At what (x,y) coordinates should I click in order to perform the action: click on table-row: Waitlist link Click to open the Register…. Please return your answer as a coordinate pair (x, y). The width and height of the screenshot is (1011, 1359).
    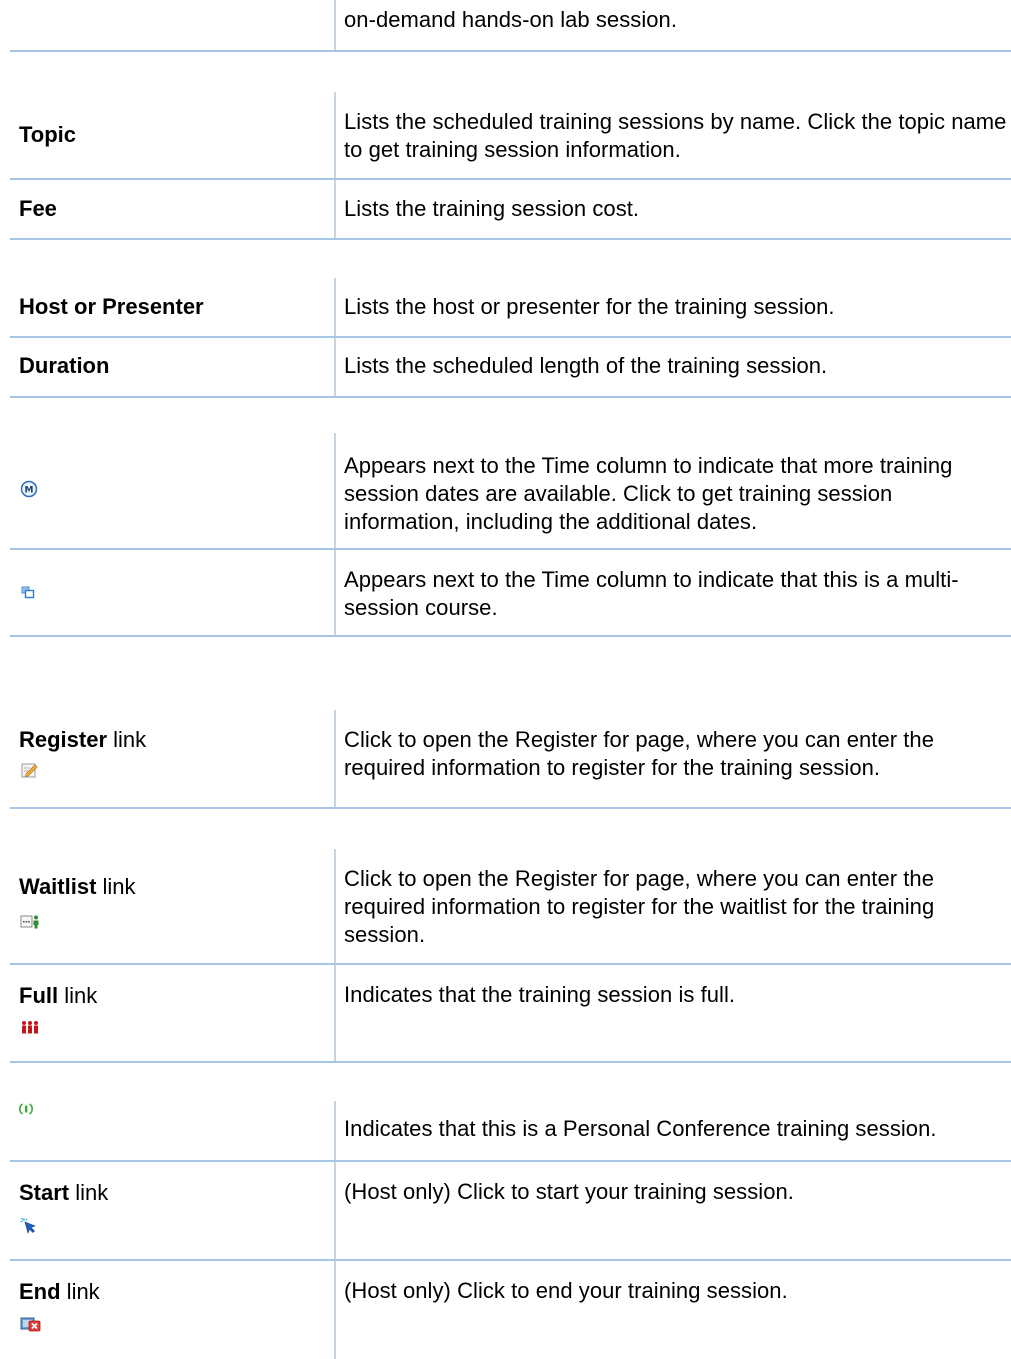
    Looking at the image, I should click on (510, 907).